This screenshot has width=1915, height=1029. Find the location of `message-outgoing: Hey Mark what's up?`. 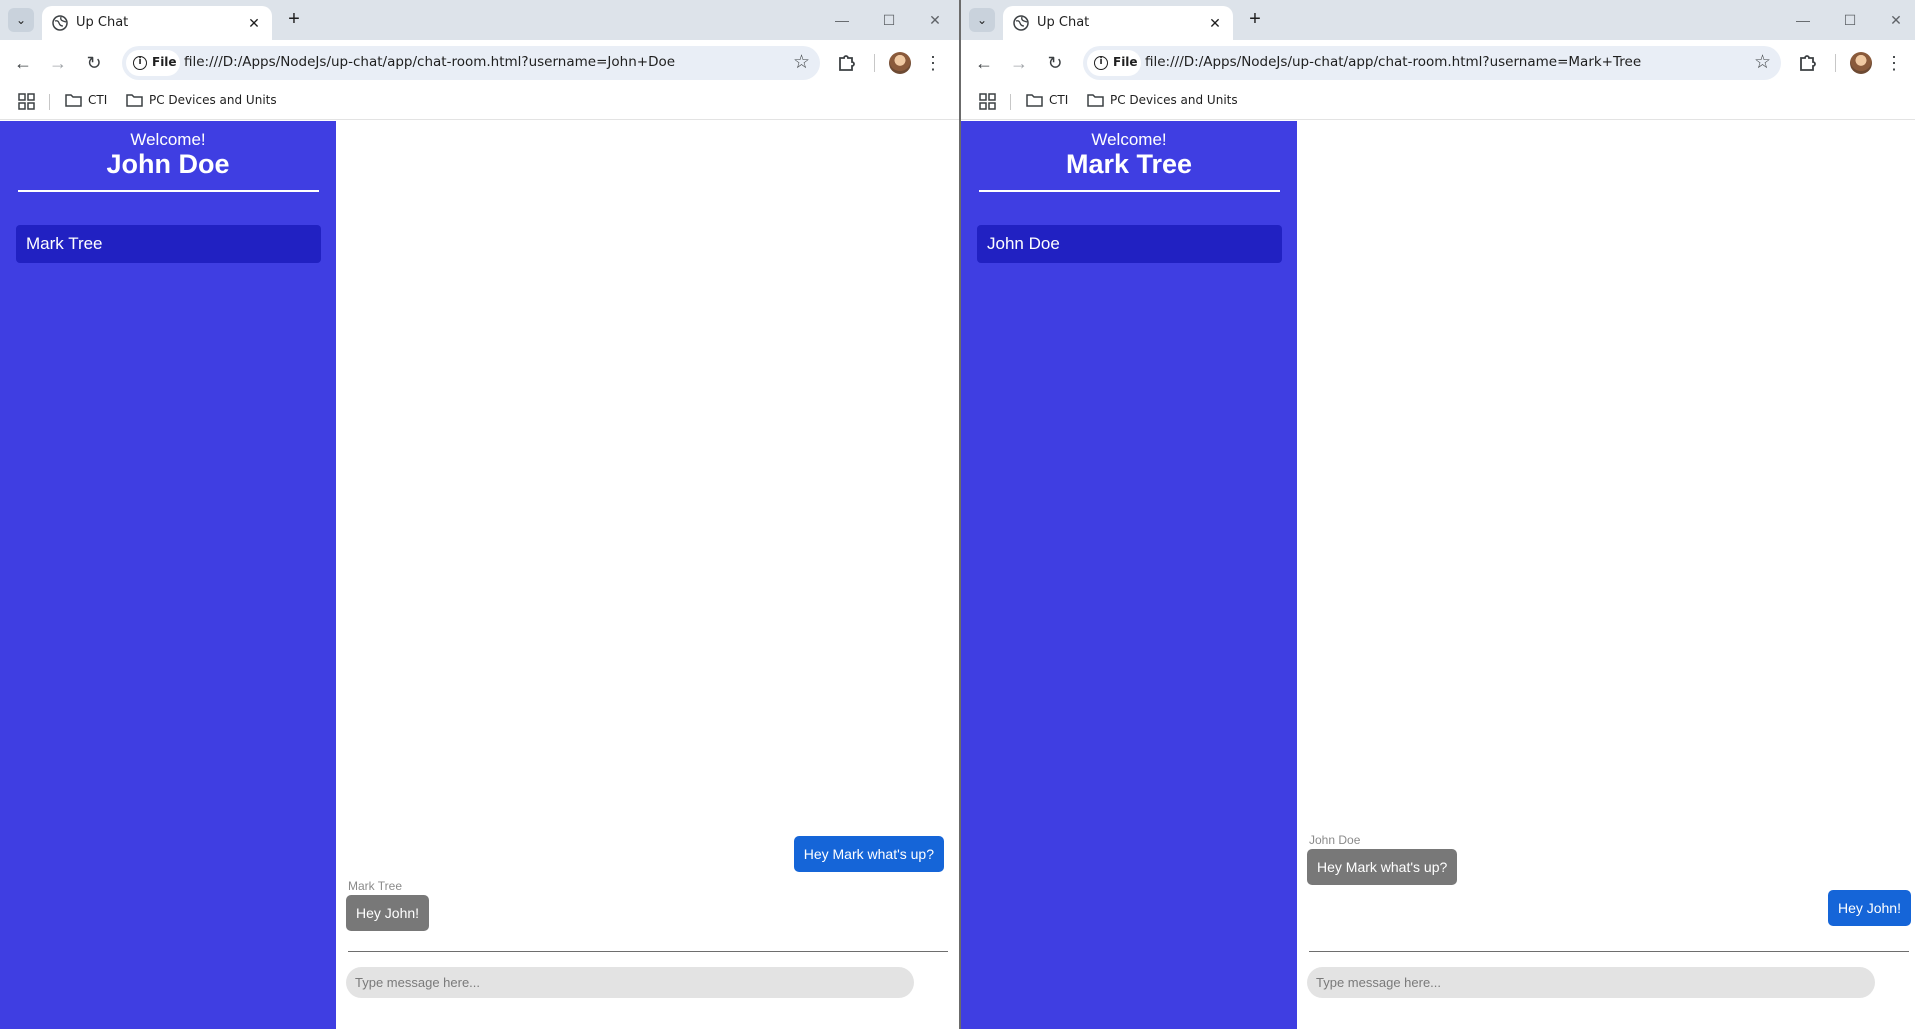

message-outgoing: Hey Mark what's up? is located at coordinates (868, 854).